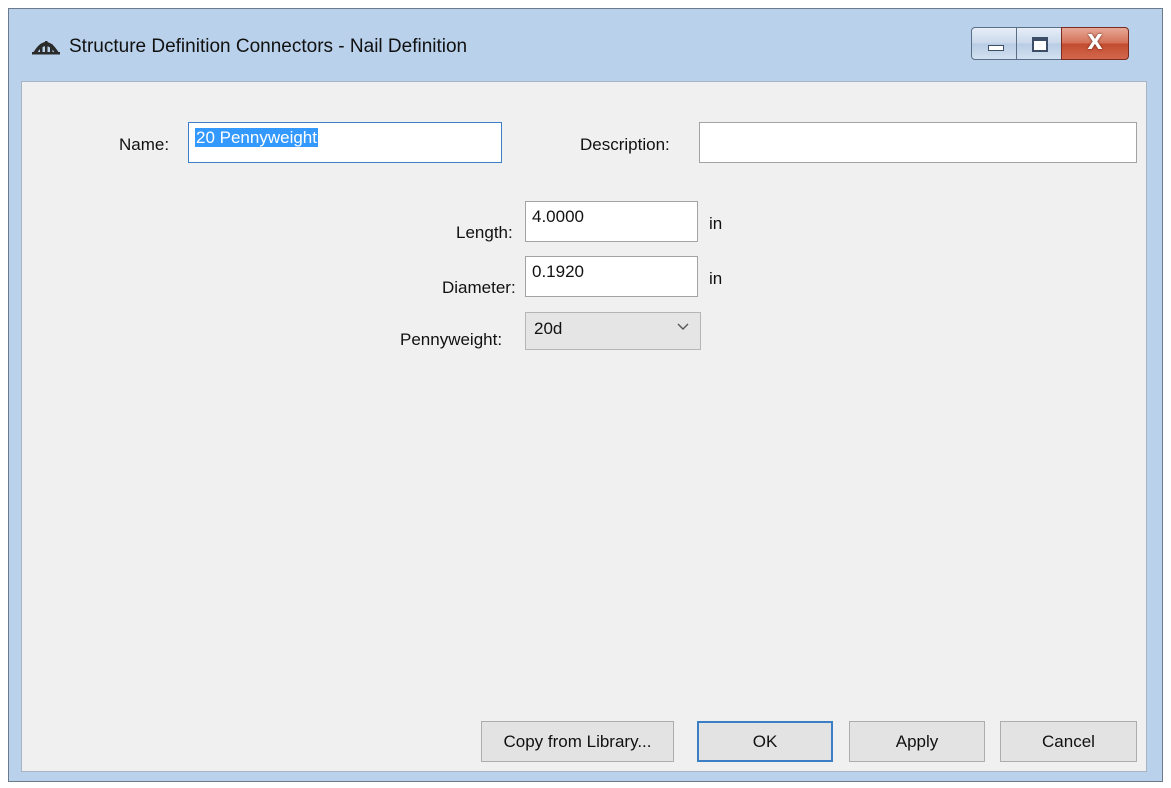 The width and height of the screenshot is (1171, 788). I want to click on pennyweight-label: Pennyweight:, so click(451, 339).